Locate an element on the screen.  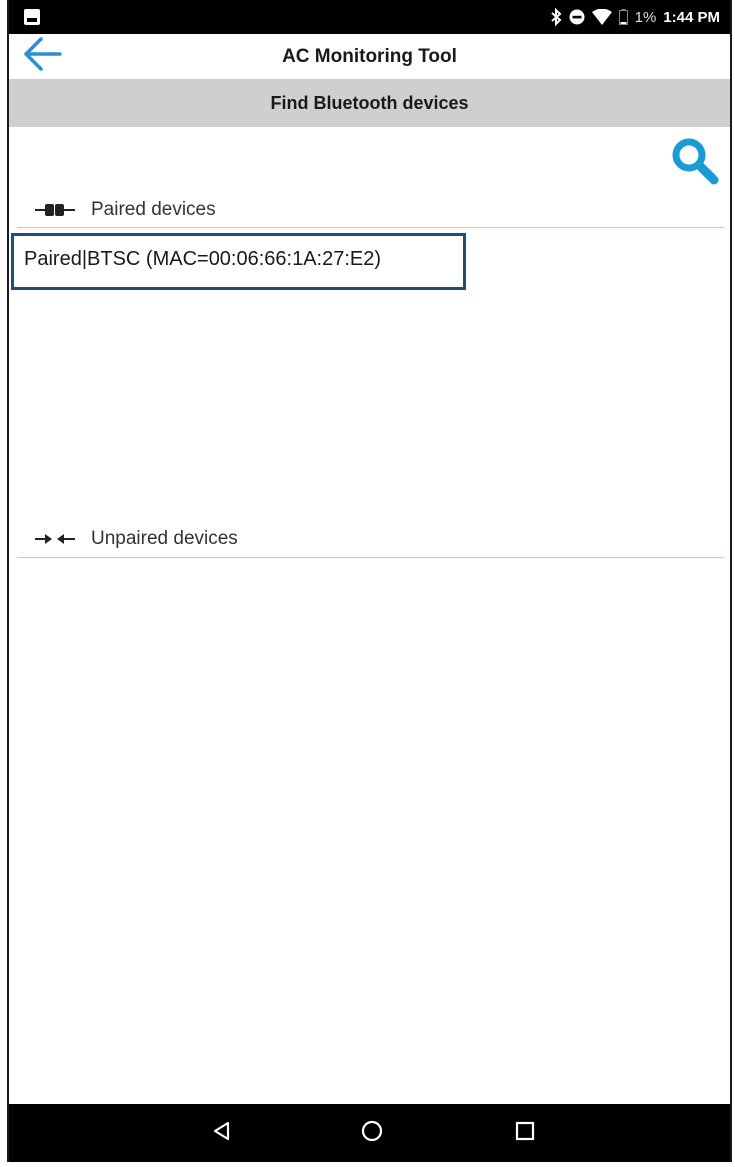
search-icon is located at coordinates (695, 163).